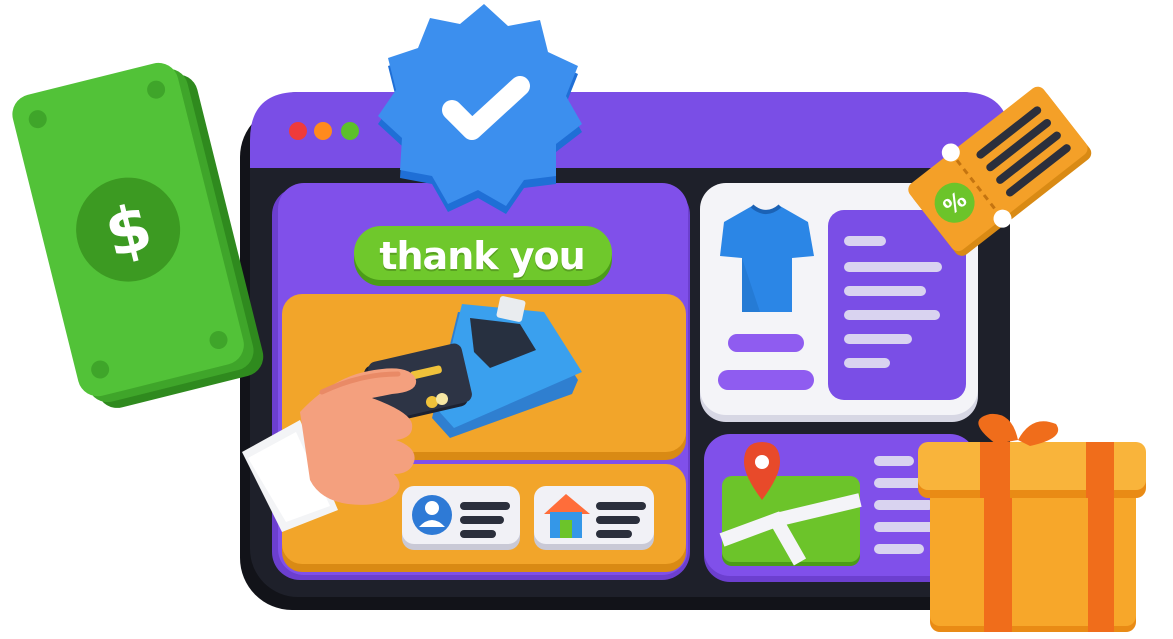  Describe the element at coordinates (1032, 522) in the screenshot. I see `gift-box-icon` at that location.